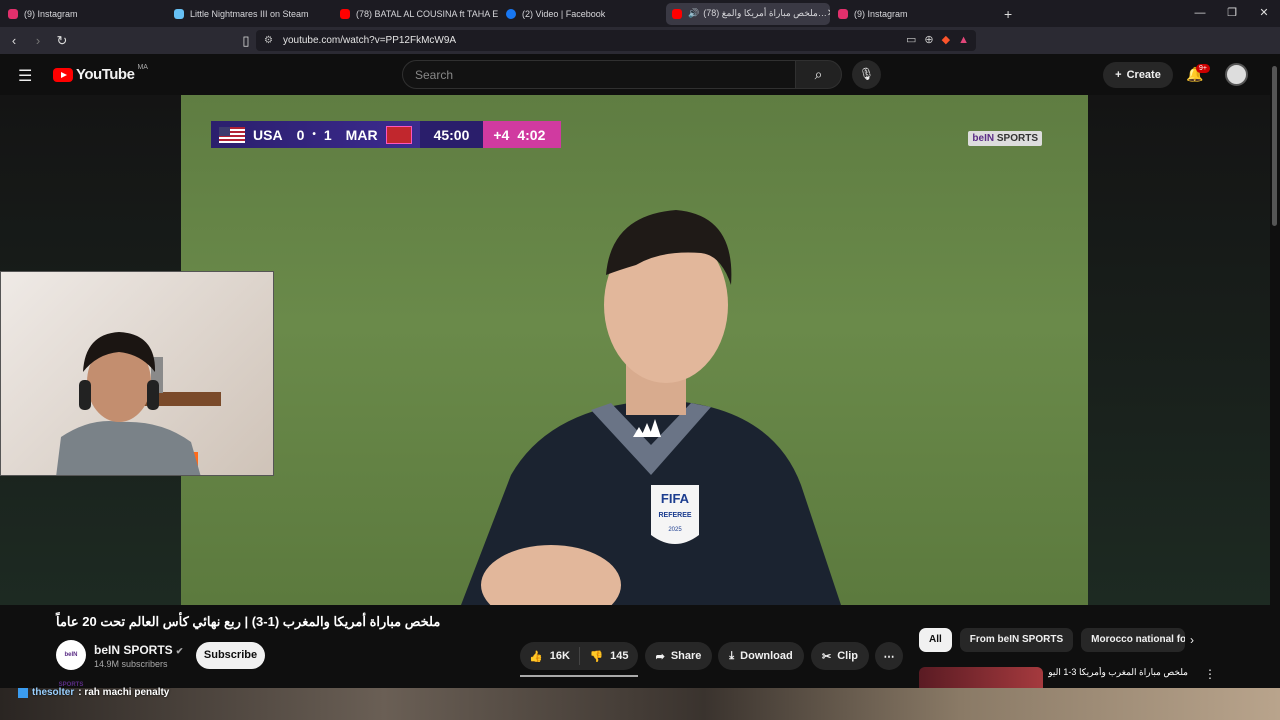 The image size is (1280, 720). I want to click on microphone-icon: 🎙, so click(866, 74).